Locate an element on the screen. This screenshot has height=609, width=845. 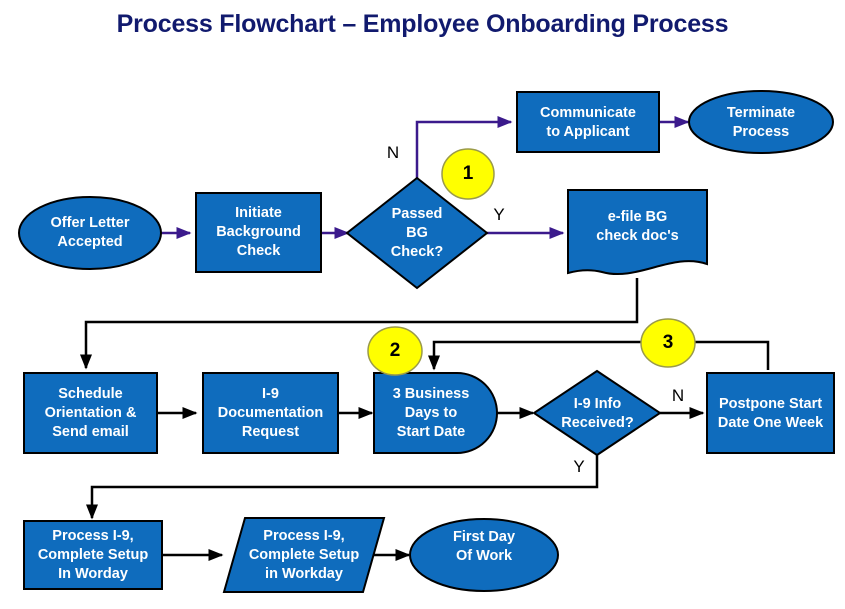
node-terminate-process is located at coordinates (761, 122).